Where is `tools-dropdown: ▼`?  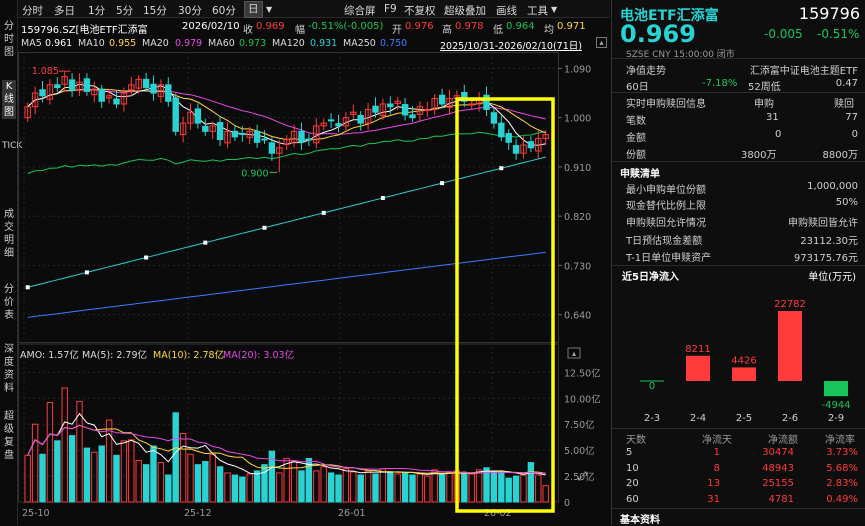 tools-dropdown: ▼ is located at coordinates (554, 9).